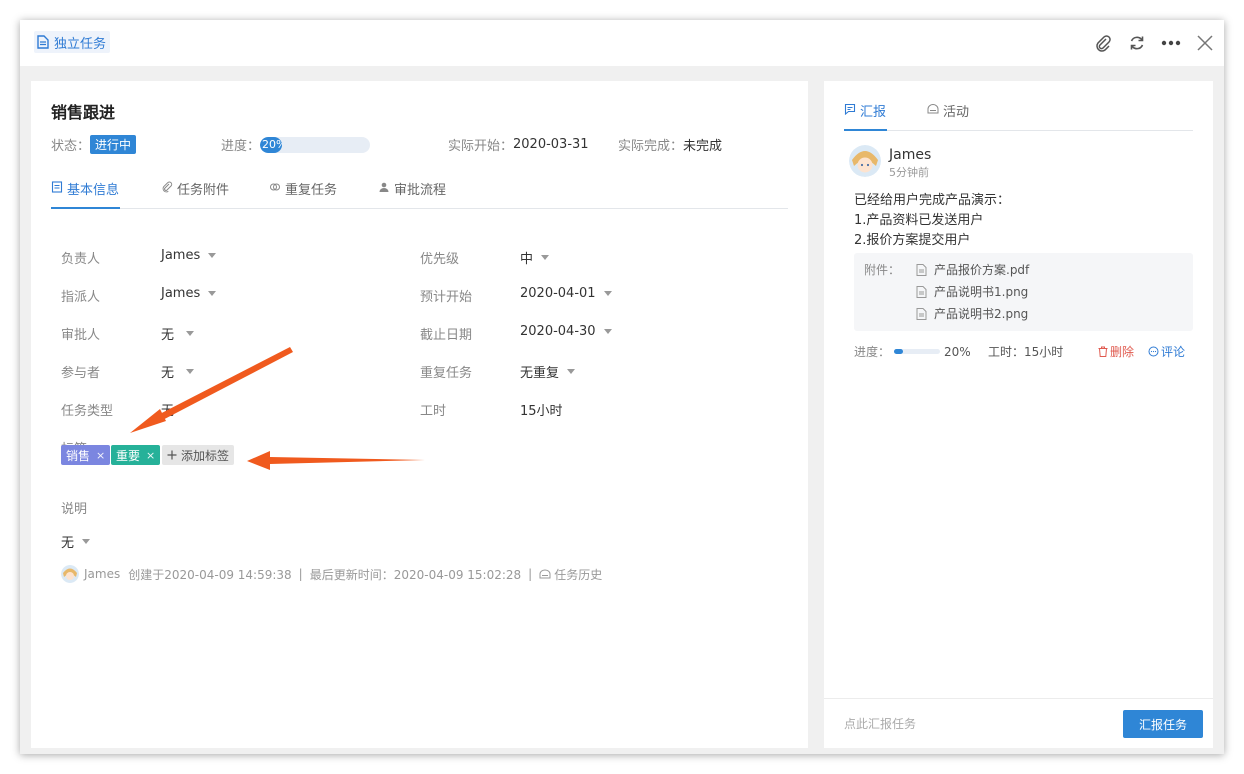 Image resolution: width=1244 pixels, height=774 pixels. I want to click on priority-label: 优先级, so click(440, 259).